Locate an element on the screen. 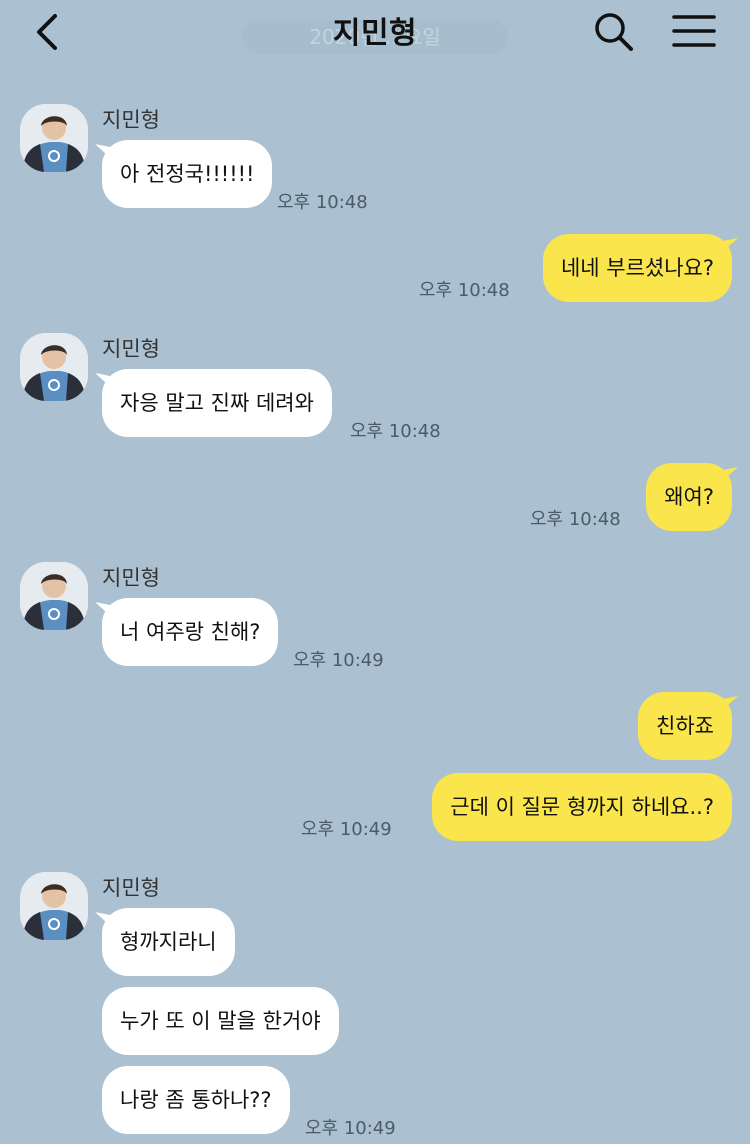 This screenshot has height=1144, width=750. menu-button is located at coordinates (694, 32).